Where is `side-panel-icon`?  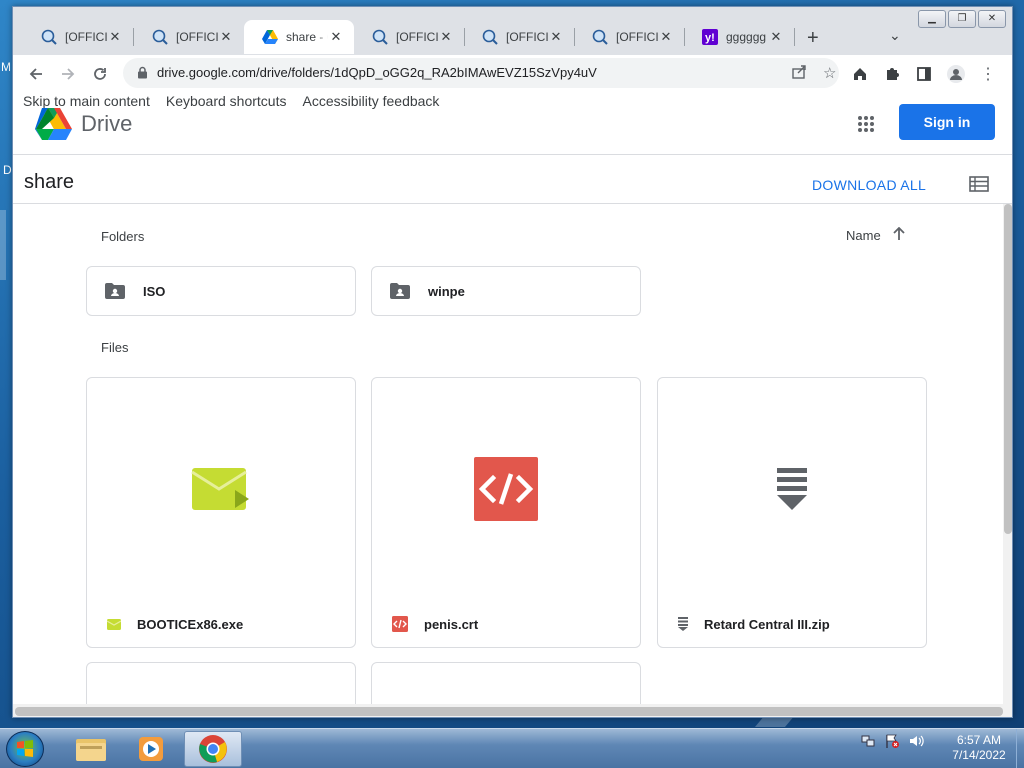 side-panel-icon is located at coordinates (924, 74).